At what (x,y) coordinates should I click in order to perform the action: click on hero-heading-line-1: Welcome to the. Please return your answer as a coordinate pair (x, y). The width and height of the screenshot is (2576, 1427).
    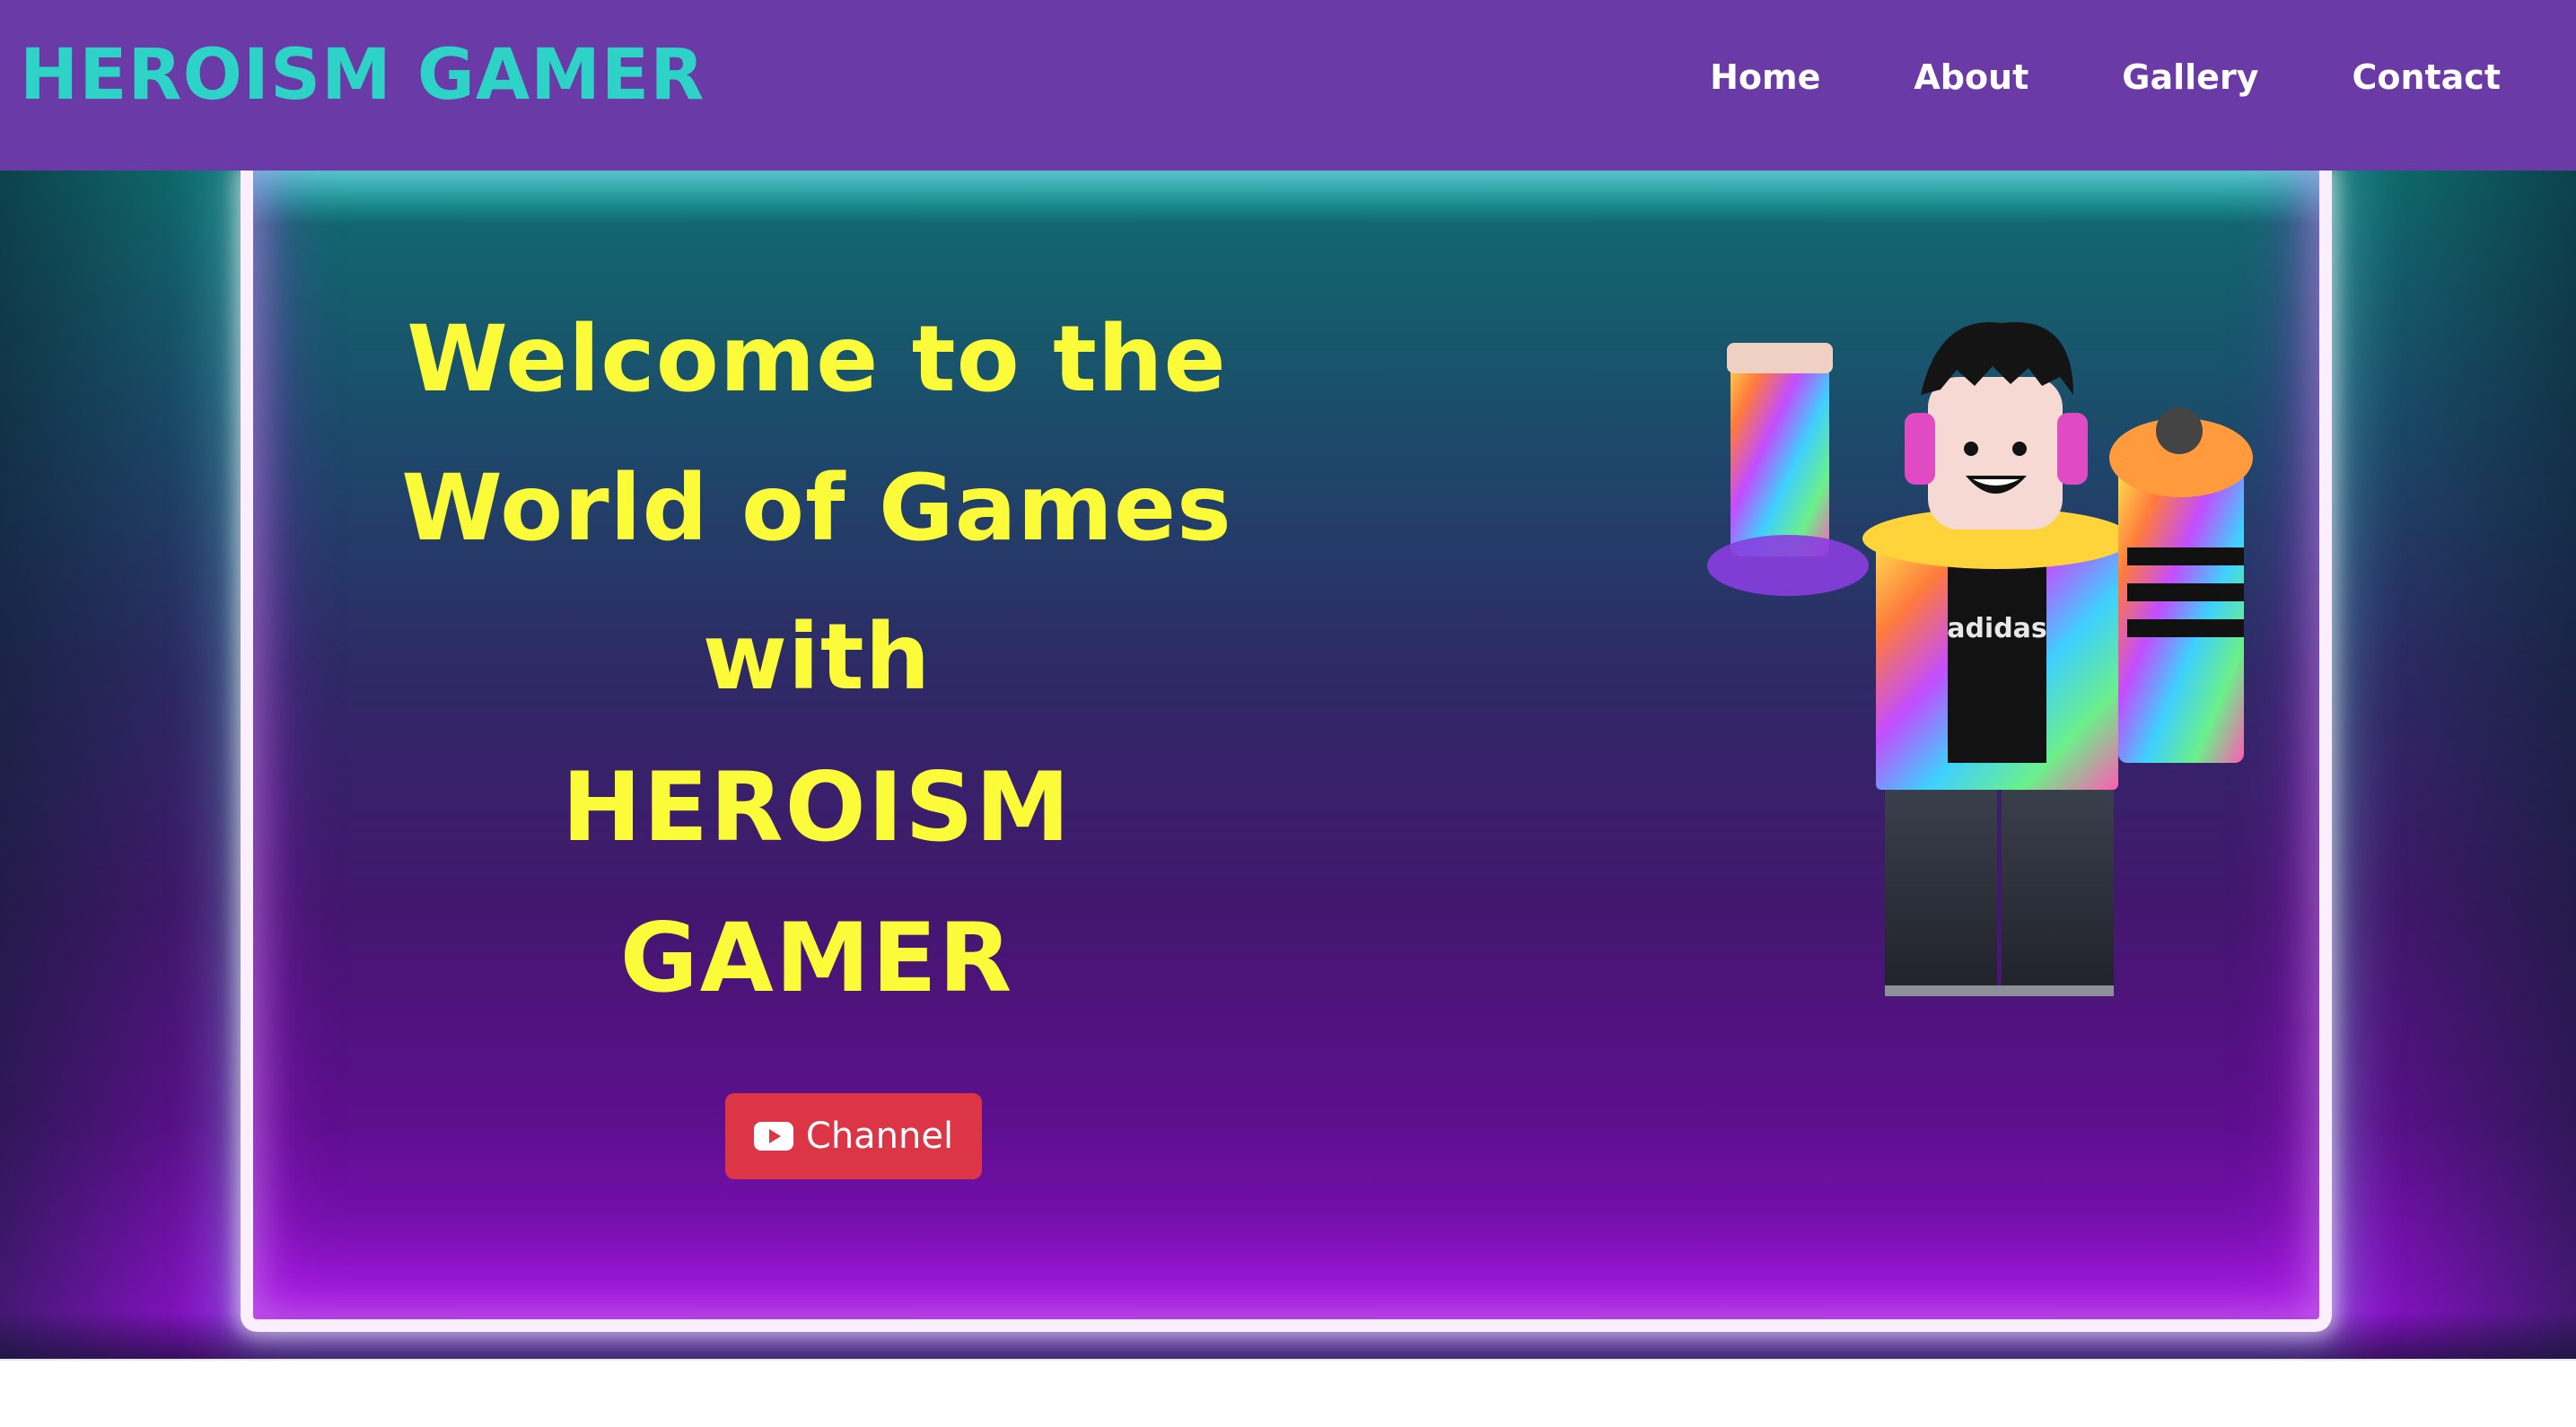
    Looking at the image, I should click on (817, 359).